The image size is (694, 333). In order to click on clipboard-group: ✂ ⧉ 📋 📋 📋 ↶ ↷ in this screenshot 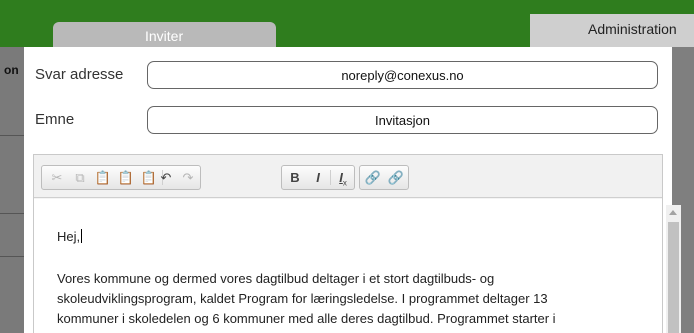, I will do `click(121, 177)`.